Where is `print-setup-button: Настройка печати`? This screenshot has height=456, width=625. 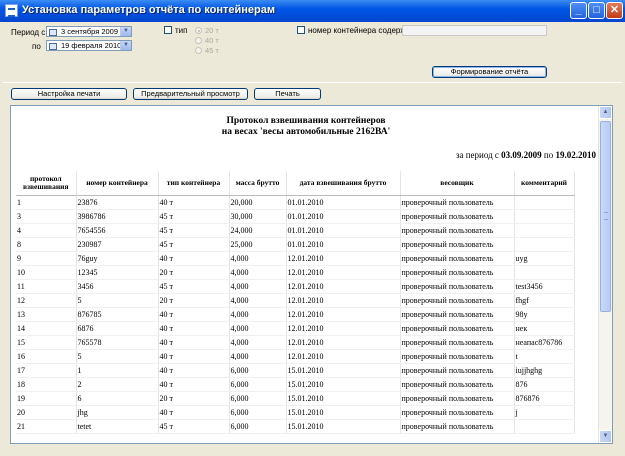 print-setup-button: Настройка печати is located at coordinates (69, 94).